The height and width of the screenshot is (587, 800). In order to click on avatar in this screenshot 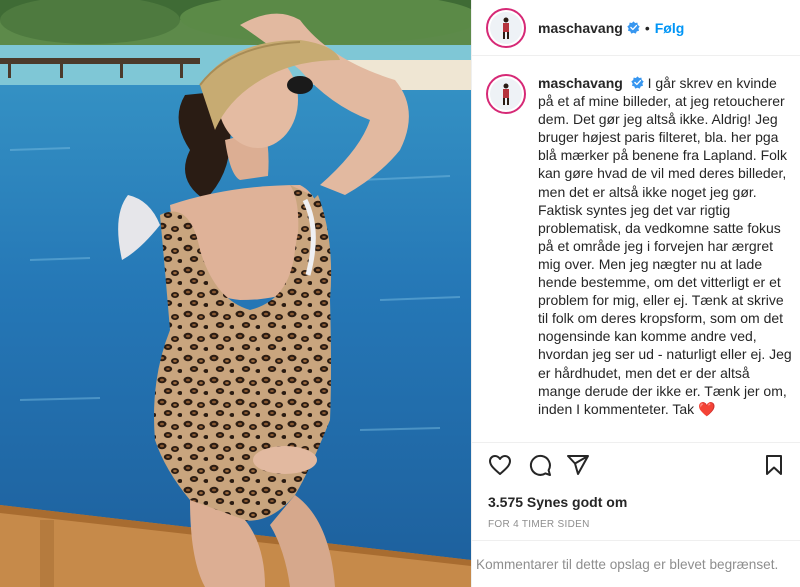, I will do `click(506, 27)`.